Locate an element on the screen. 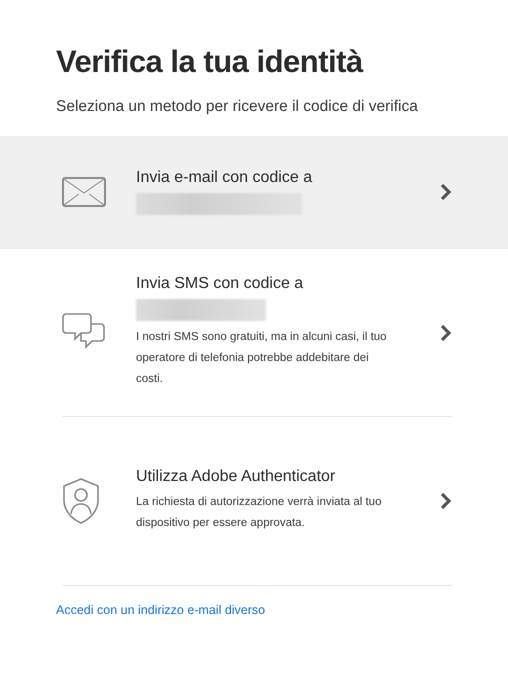 The image size is (508, 698). shield-user-icon is located at coordinates (81, 501).